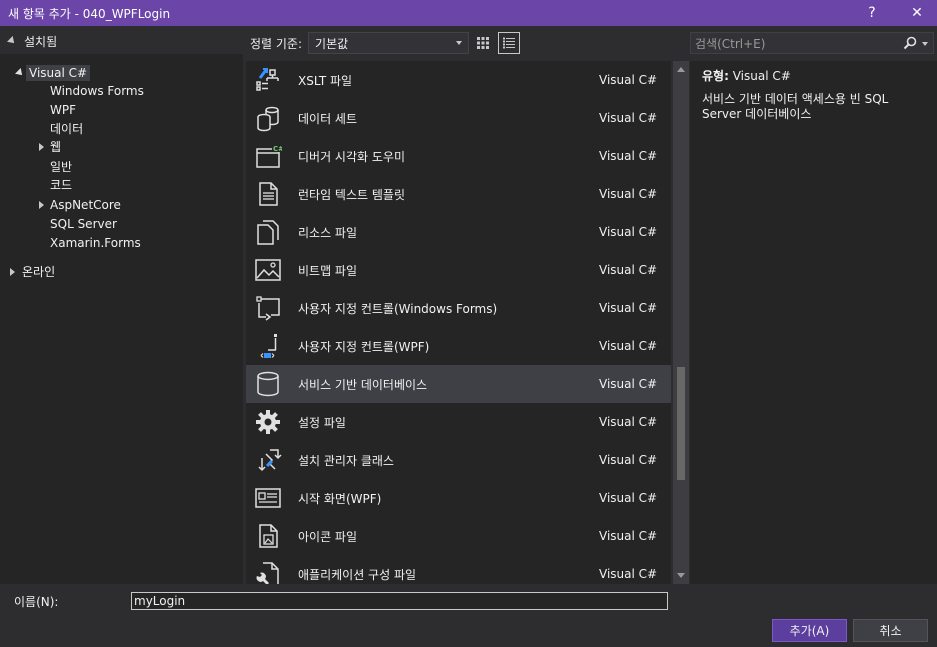  What do you see at coordinates (813, 75) in the screenshot?
I see `detail-type: 유형: Visual C#` at bounding box center [813, 75].